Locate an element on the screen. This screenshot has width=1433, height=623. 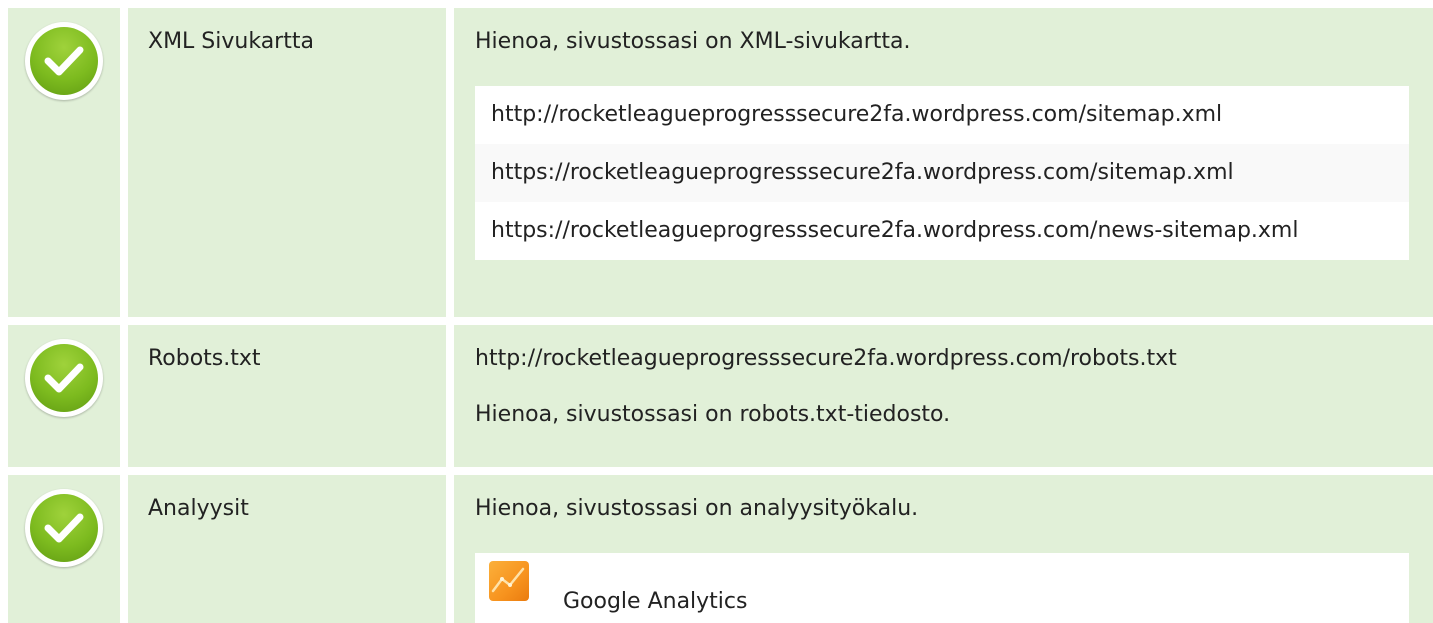
google-analytics-icon is located at coordinates (509, 581).